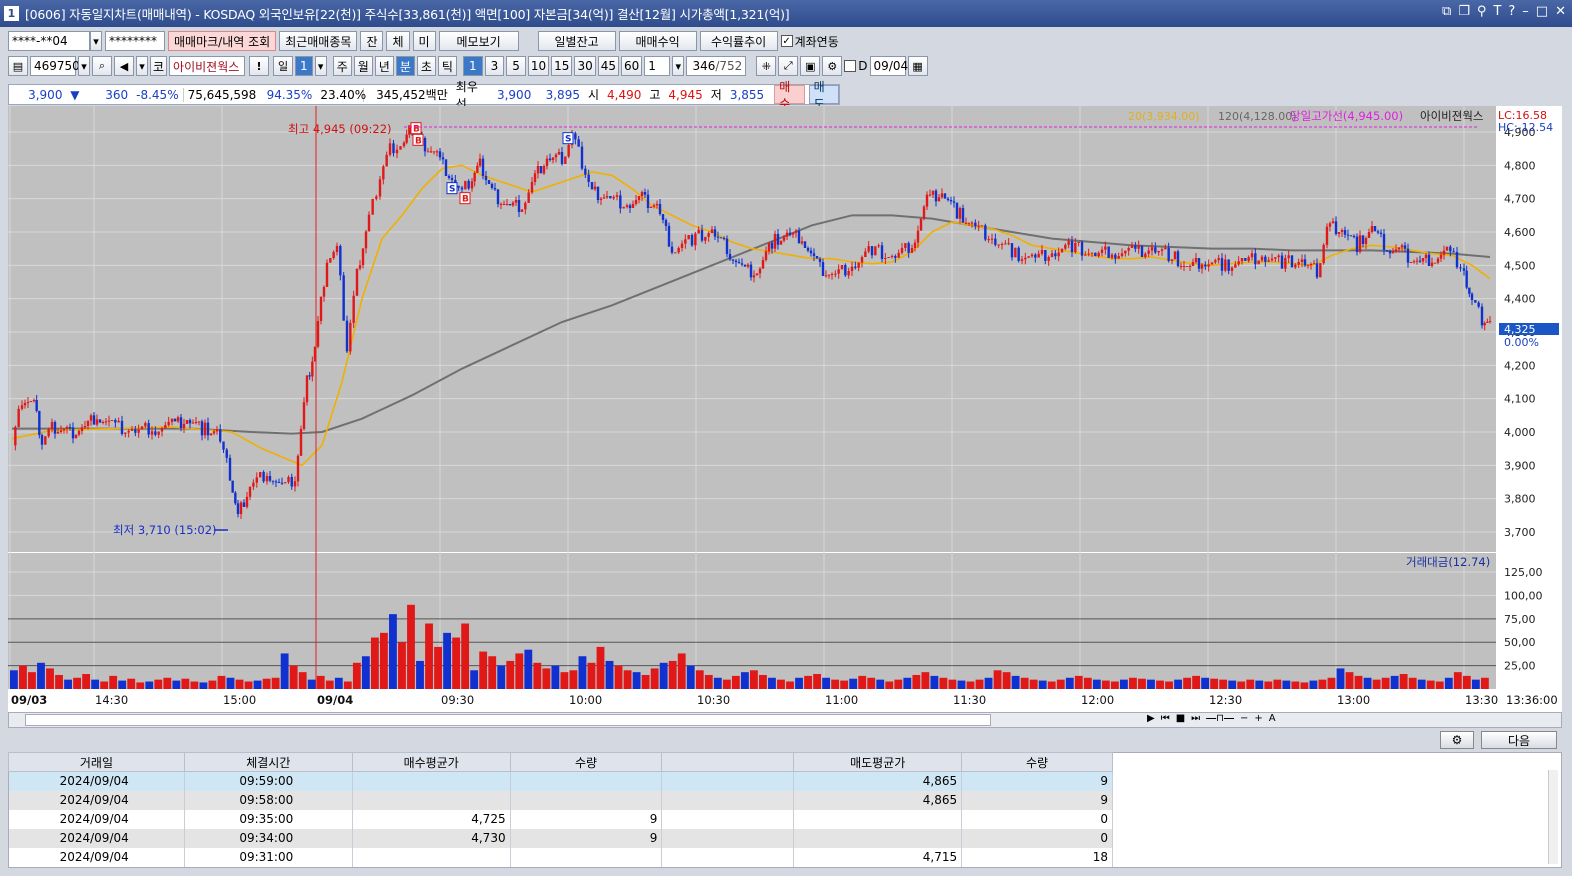  Describe the element at coordinates (447, 66) in the screenshot. I see `period-tick-button: 틱` at that location.